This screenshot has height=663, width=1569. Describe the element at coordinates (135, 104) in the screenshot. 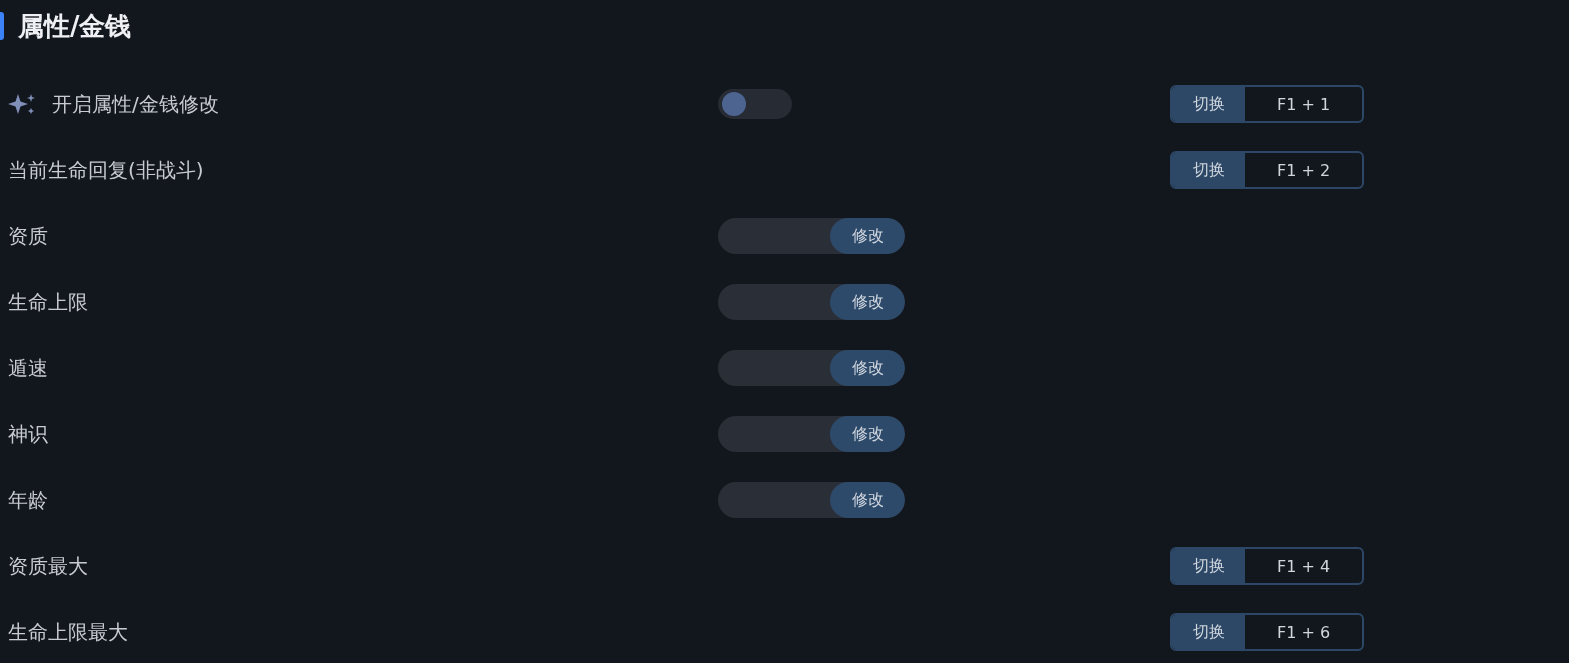

I see `setting-label: 开启属性/金钱修改` at that location.